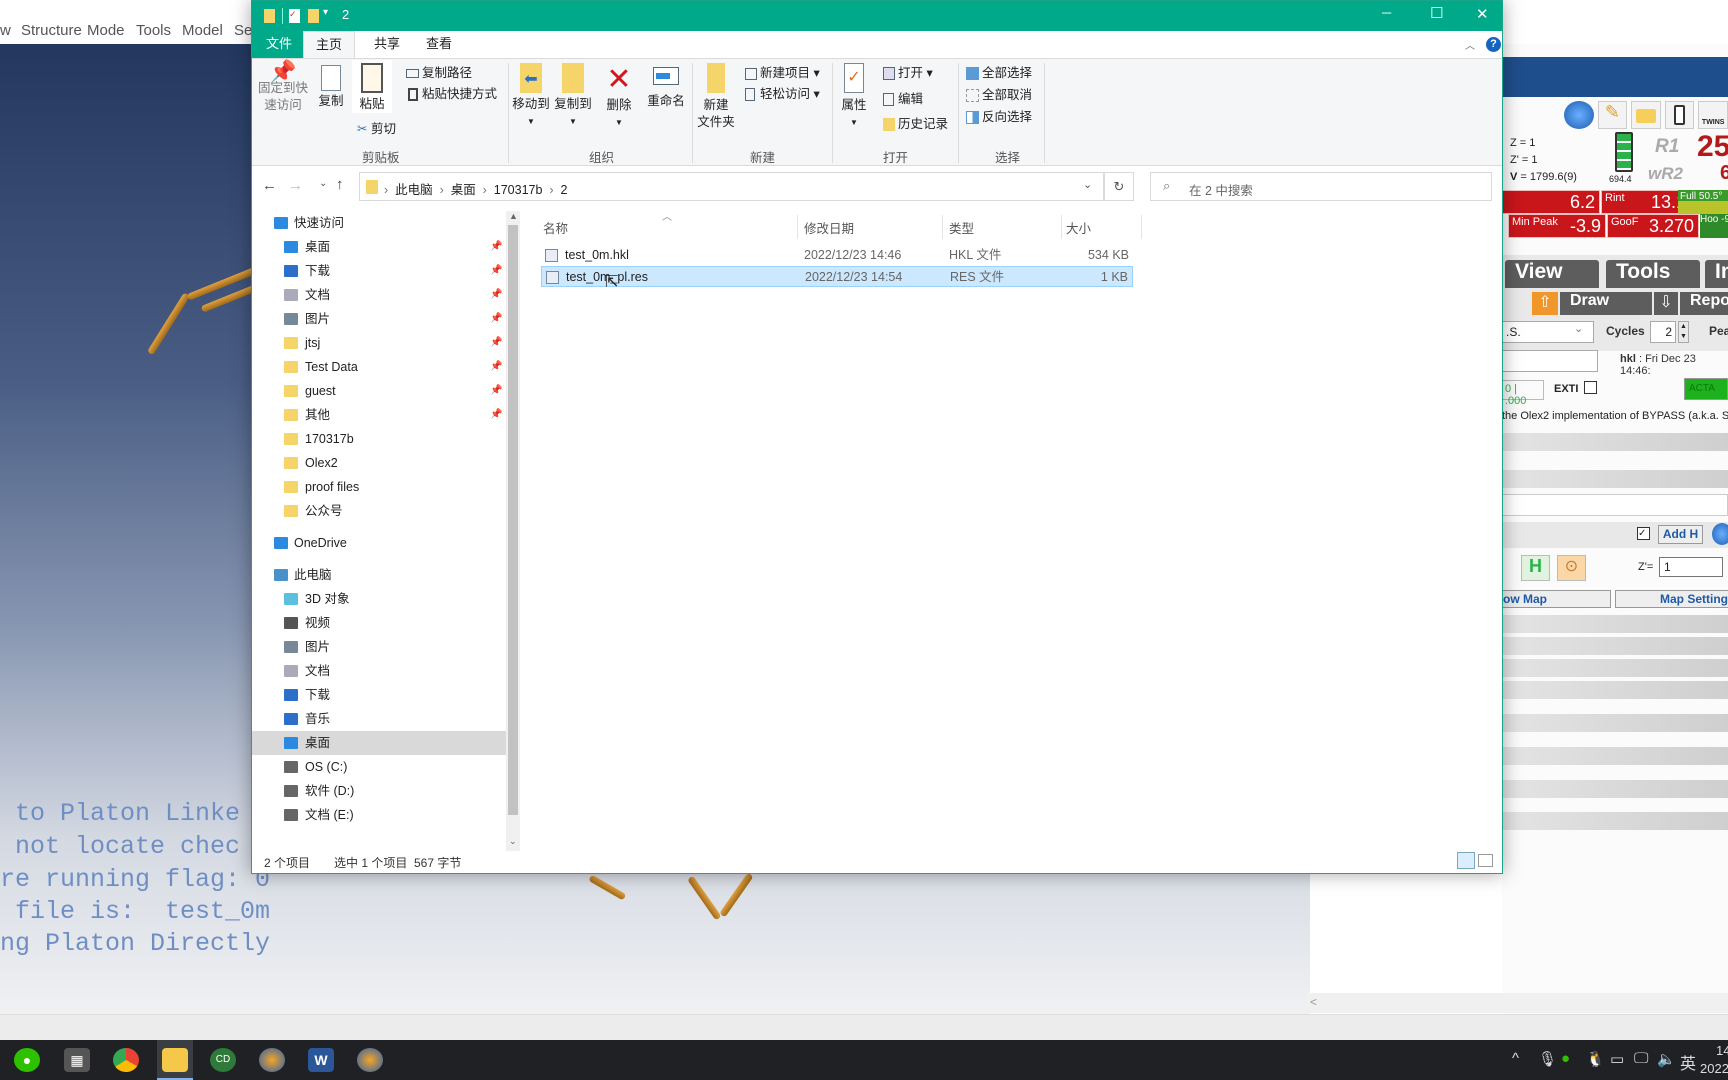  I want to click on menu-model: Model, so click(202, 30).